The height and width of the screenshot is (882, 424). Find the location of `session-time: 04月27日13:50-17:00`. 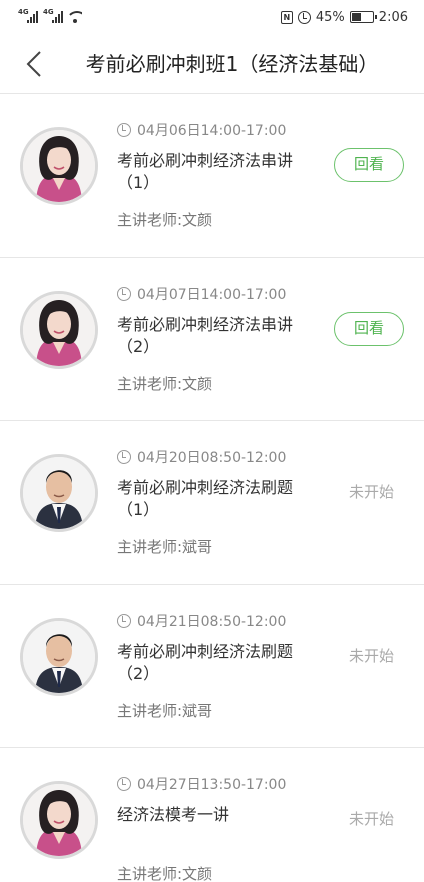

session-time: 04月27日13:50-17:00 is located at coordinates (201, 784).